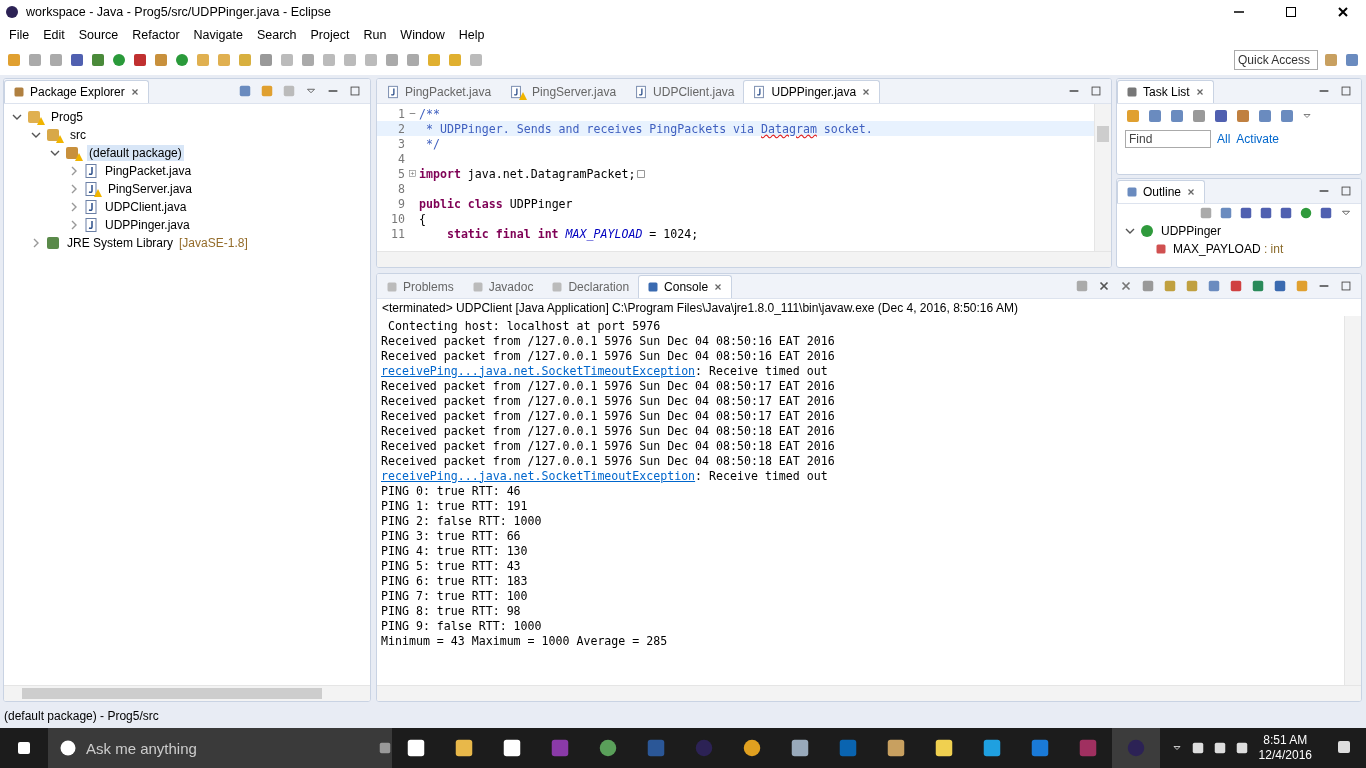 This screenshot has width=1366, height=768. I want to click on editor-tab: PingPacket.java, so click(439, 91).